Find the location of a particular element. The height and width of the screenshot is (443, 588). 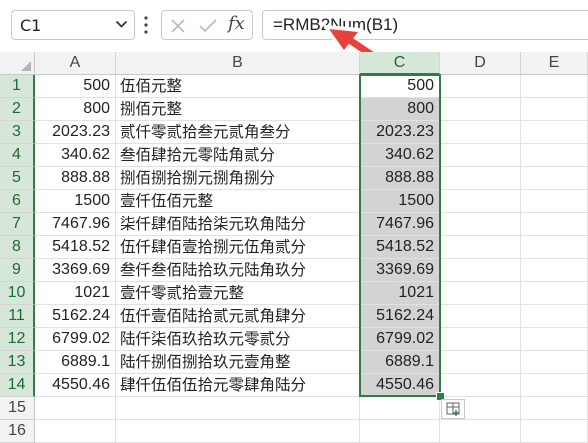

cell-b: 叁仟叁佰陆拾玖元陆角玖分 is located at coordinates (238, 270).